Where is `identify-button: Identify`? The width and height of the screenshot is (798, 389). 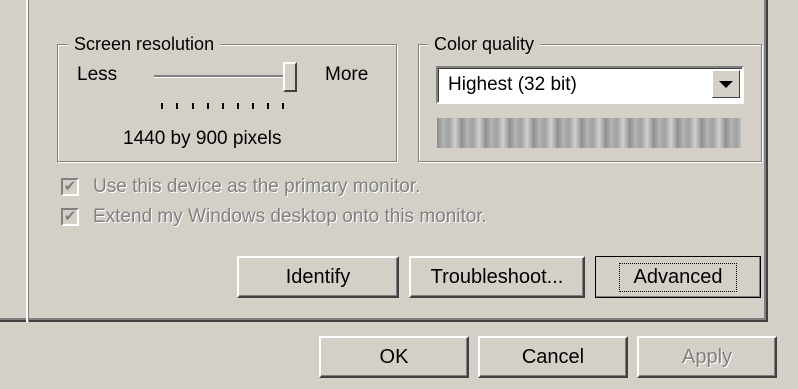
identify-button: Identify is located at coordinates (318, 277).